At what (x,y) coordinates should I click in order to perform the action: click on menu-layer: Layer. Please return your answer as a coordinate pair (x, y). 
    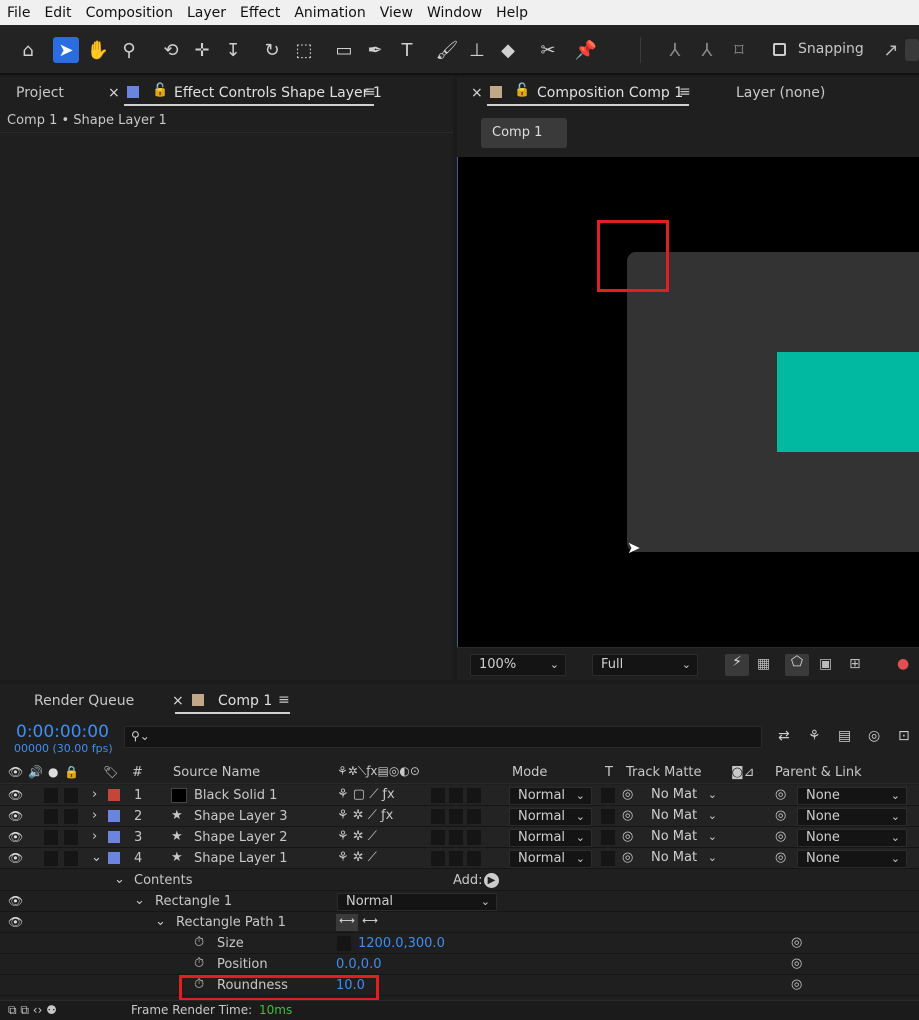
    Looking at the image, I should click on (206, 13).